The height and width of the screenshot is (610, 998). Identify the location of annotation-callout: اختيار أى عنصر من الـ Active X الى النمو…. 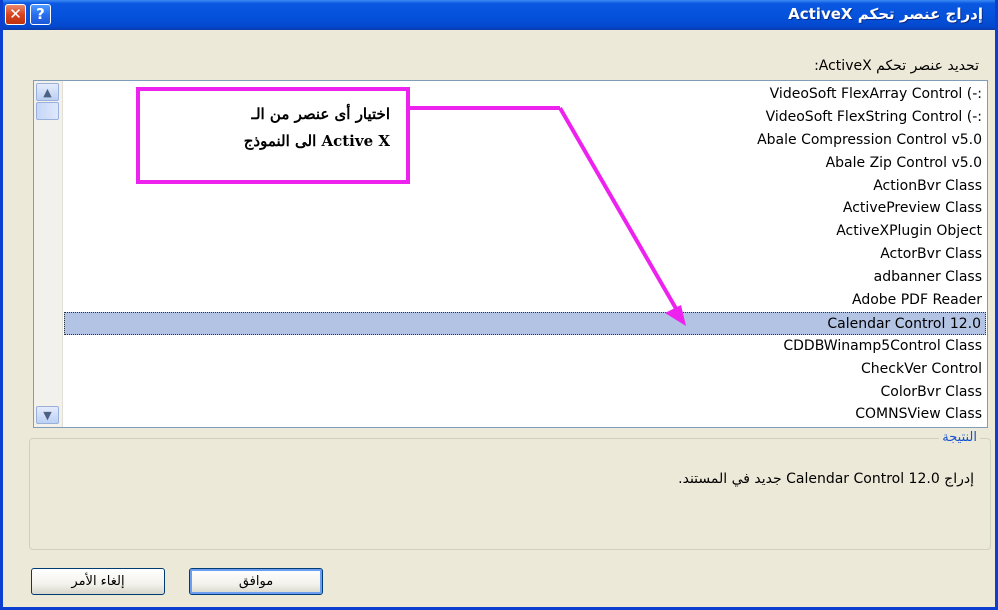
(273, 135).